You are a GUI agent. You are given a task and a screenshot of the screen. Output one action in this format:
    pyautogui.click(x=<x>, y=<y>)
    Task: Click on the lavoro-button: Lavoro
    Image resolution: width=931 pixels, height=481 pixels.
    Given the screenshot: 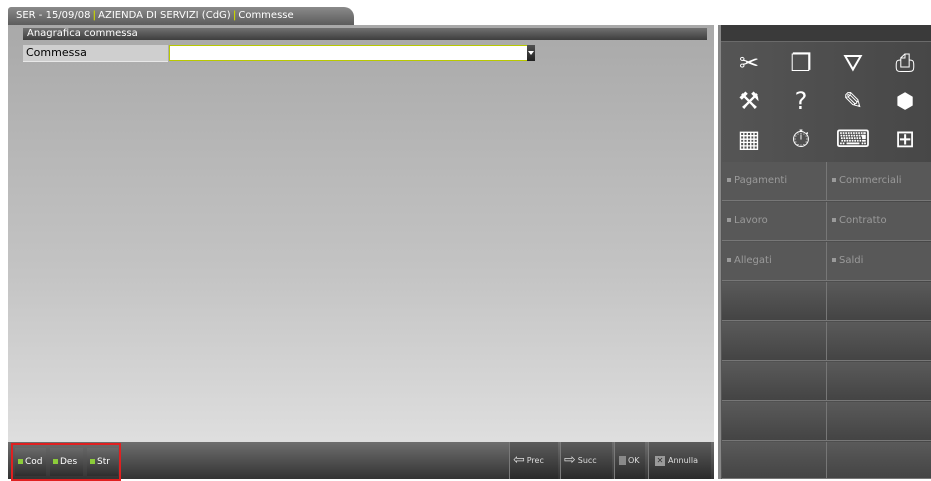 What is the action you would take?
    pyautogui.click(x=774, y=221)
    